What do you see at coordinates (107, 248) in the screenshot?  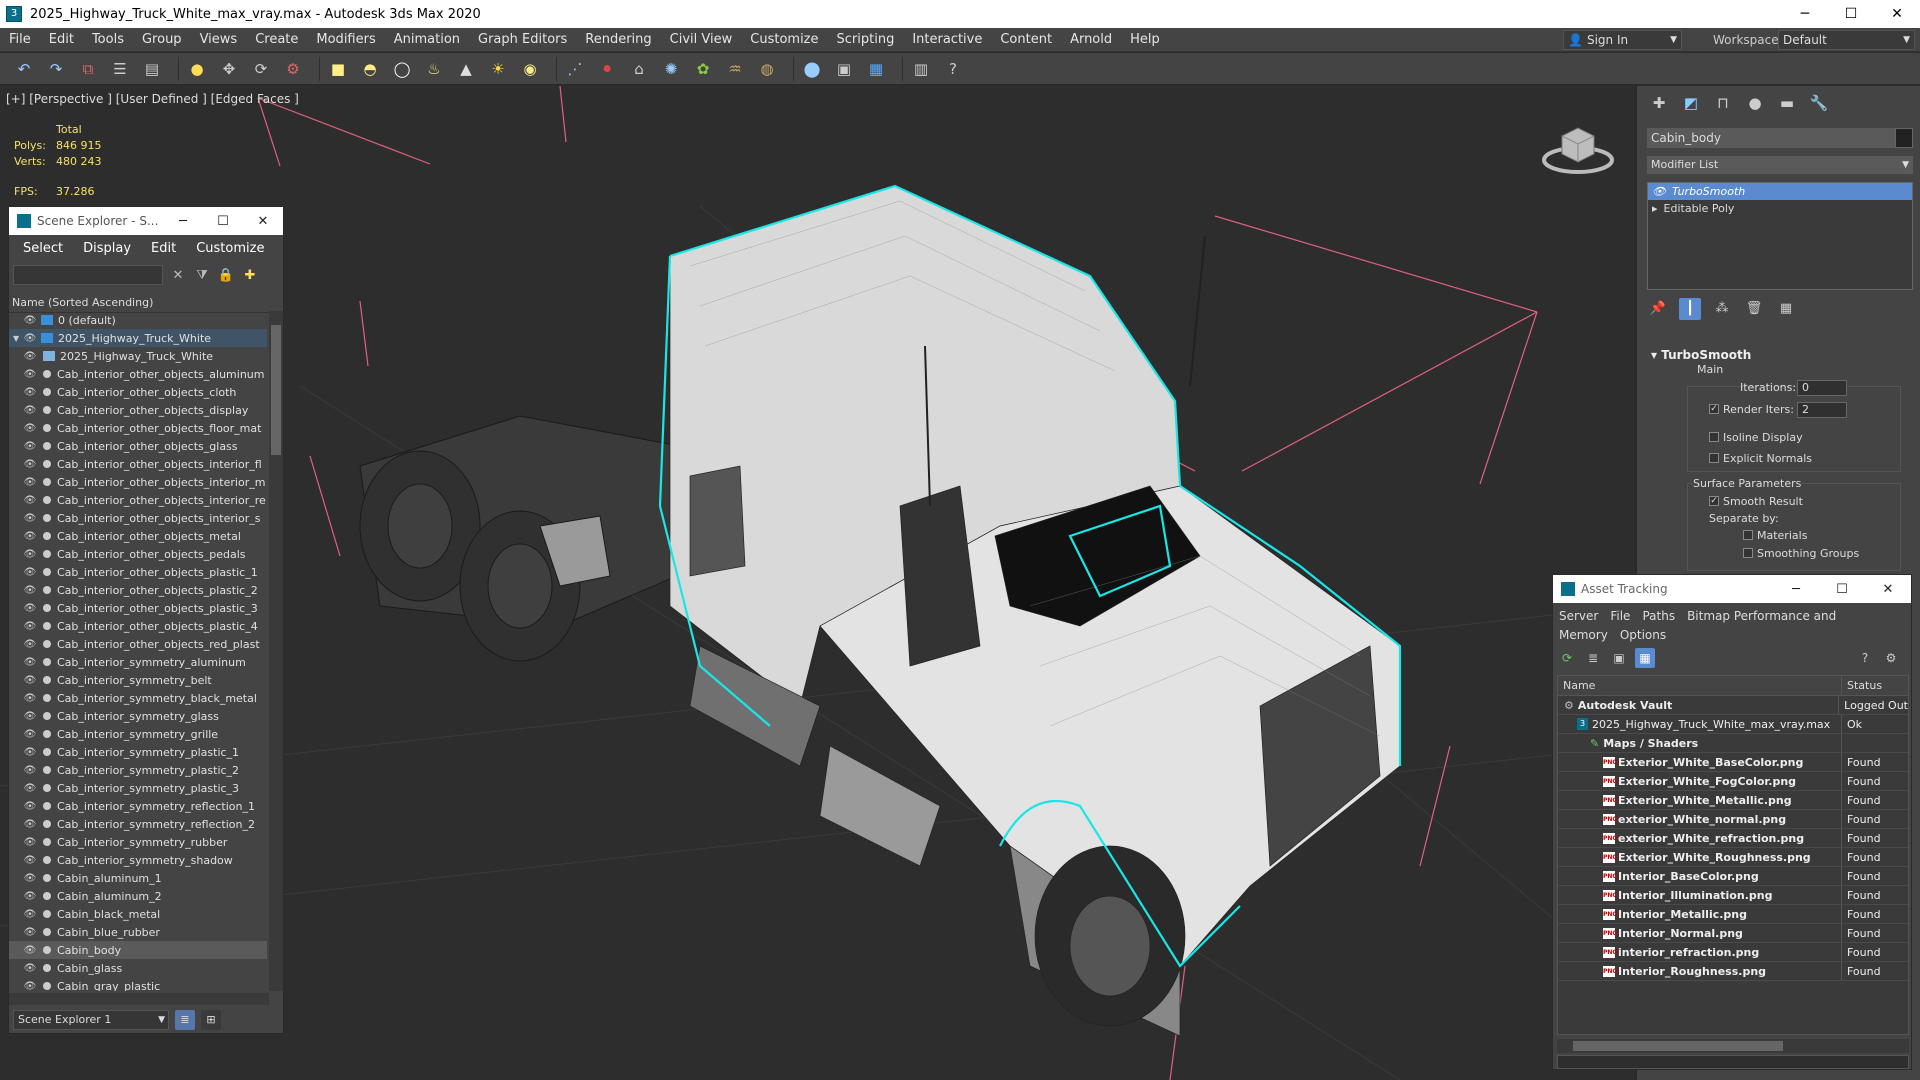 I see `scene-menu-display: Display` at bounding box center [107, 248].